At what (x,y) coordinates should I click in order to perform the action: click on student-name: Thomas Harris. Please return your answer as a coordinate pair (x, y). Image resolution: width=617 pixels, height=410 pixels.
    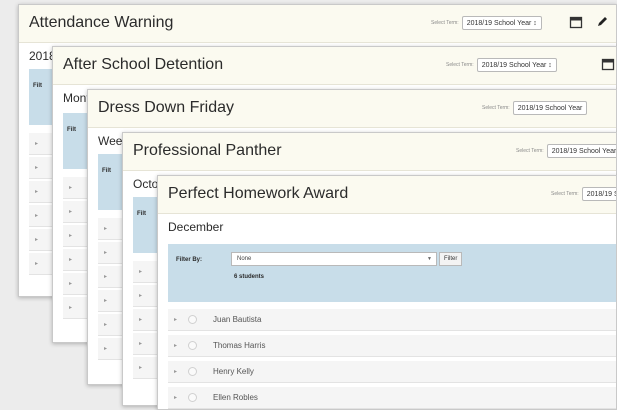
    Looking at the image, I should click on (239, 345).